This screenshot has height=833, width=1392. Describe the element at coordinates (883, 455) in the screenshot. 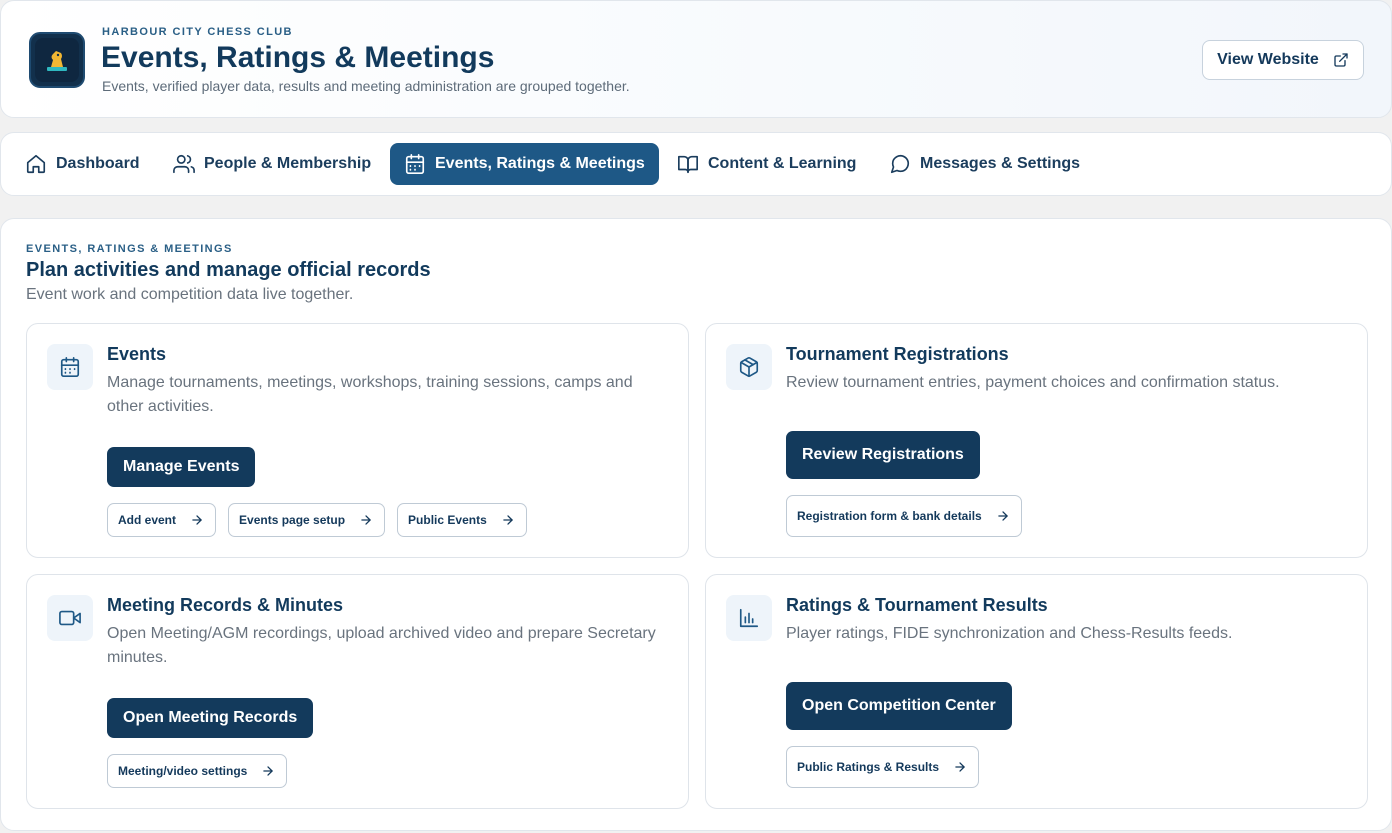

I see `review-registrations-button: Review Registrations` at that location.